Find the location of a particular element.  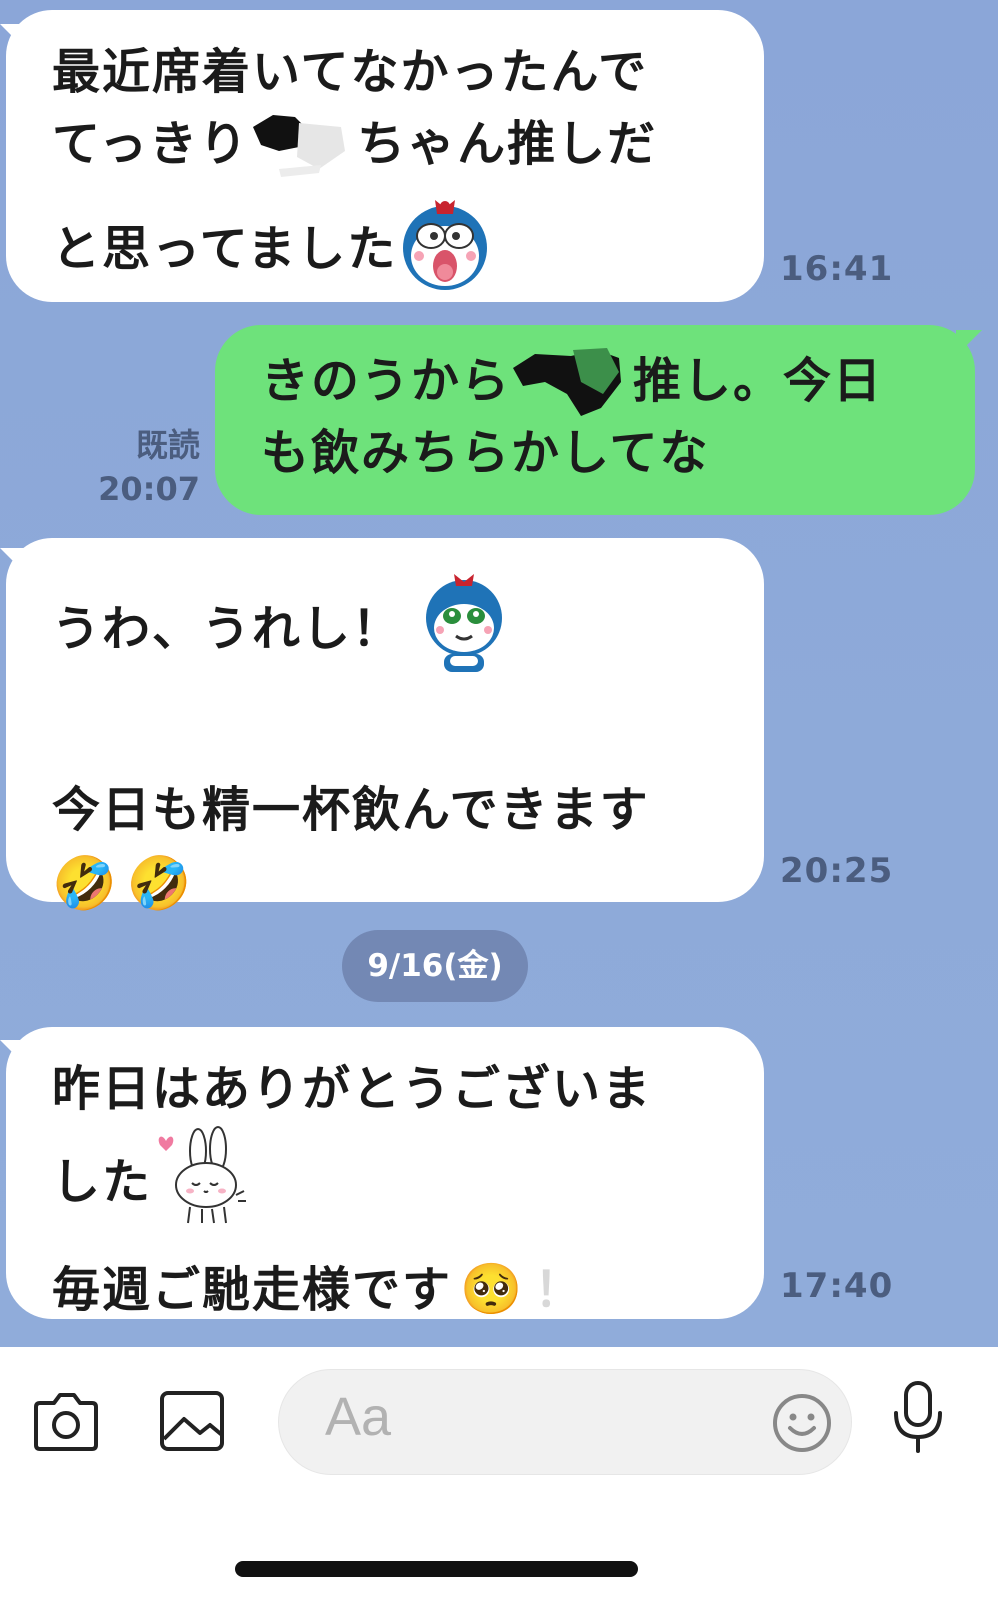

message-text: てっきり is located at coordinates (151, 144).